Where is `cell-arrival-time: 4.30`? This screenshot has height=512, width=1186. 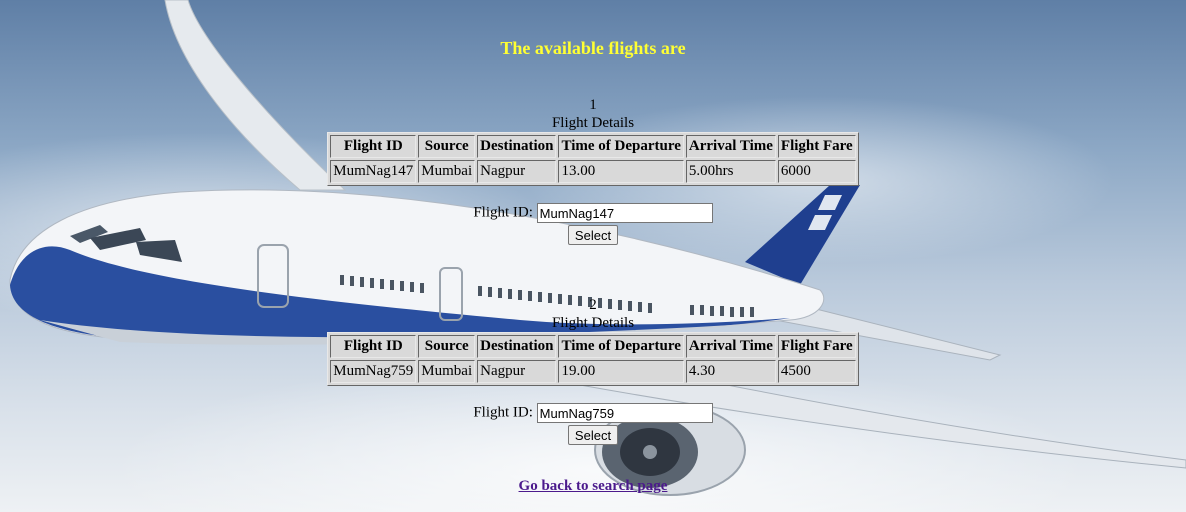
cell-arrival-time: 4.30 is located at coordinates (730, 371).